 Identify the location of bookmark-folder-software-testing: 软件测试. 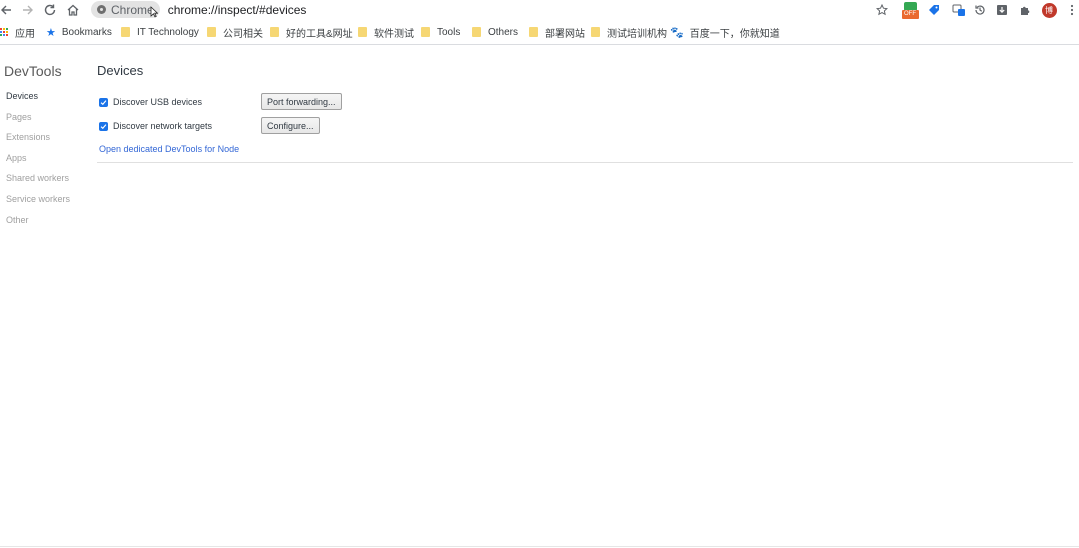
(386, 32).